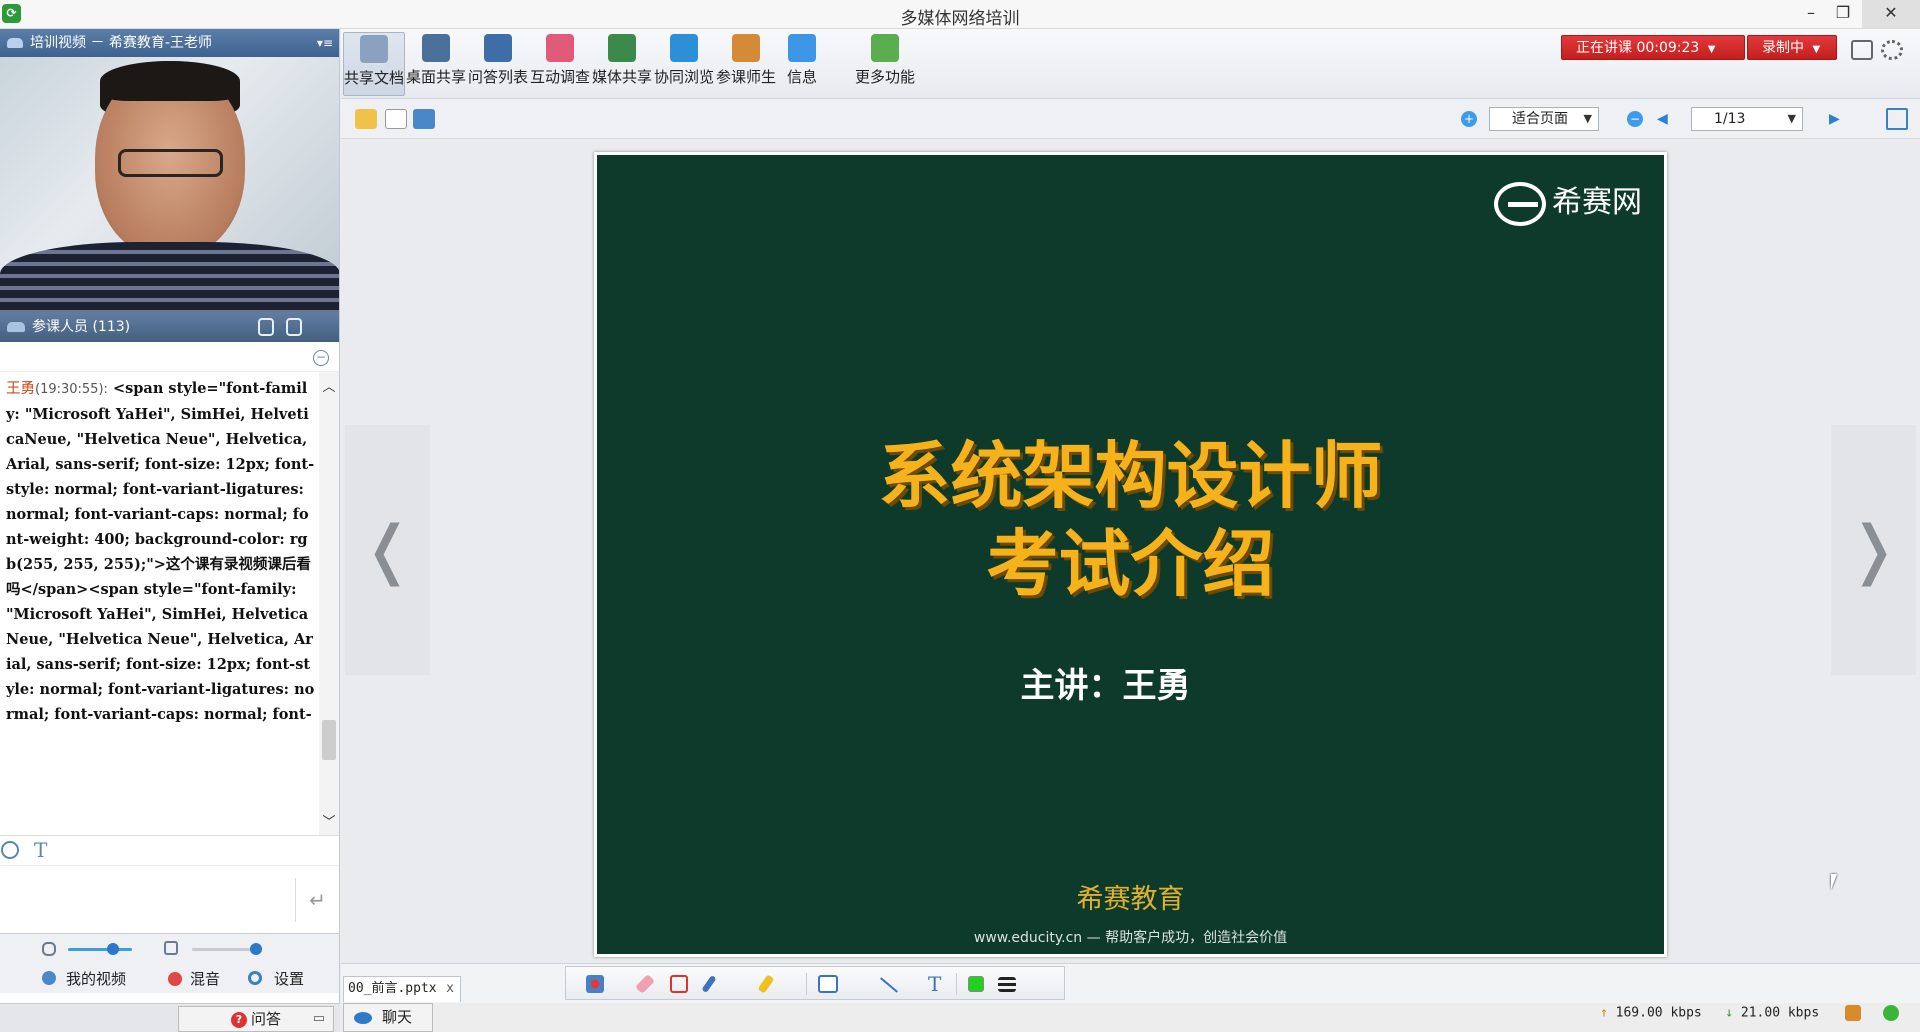 The height and width of the screenshot is (1032, 1920). Describe the element at coordinates (1662, 119) in the screenshot. I see `prev-page-button: ◀` at that location.